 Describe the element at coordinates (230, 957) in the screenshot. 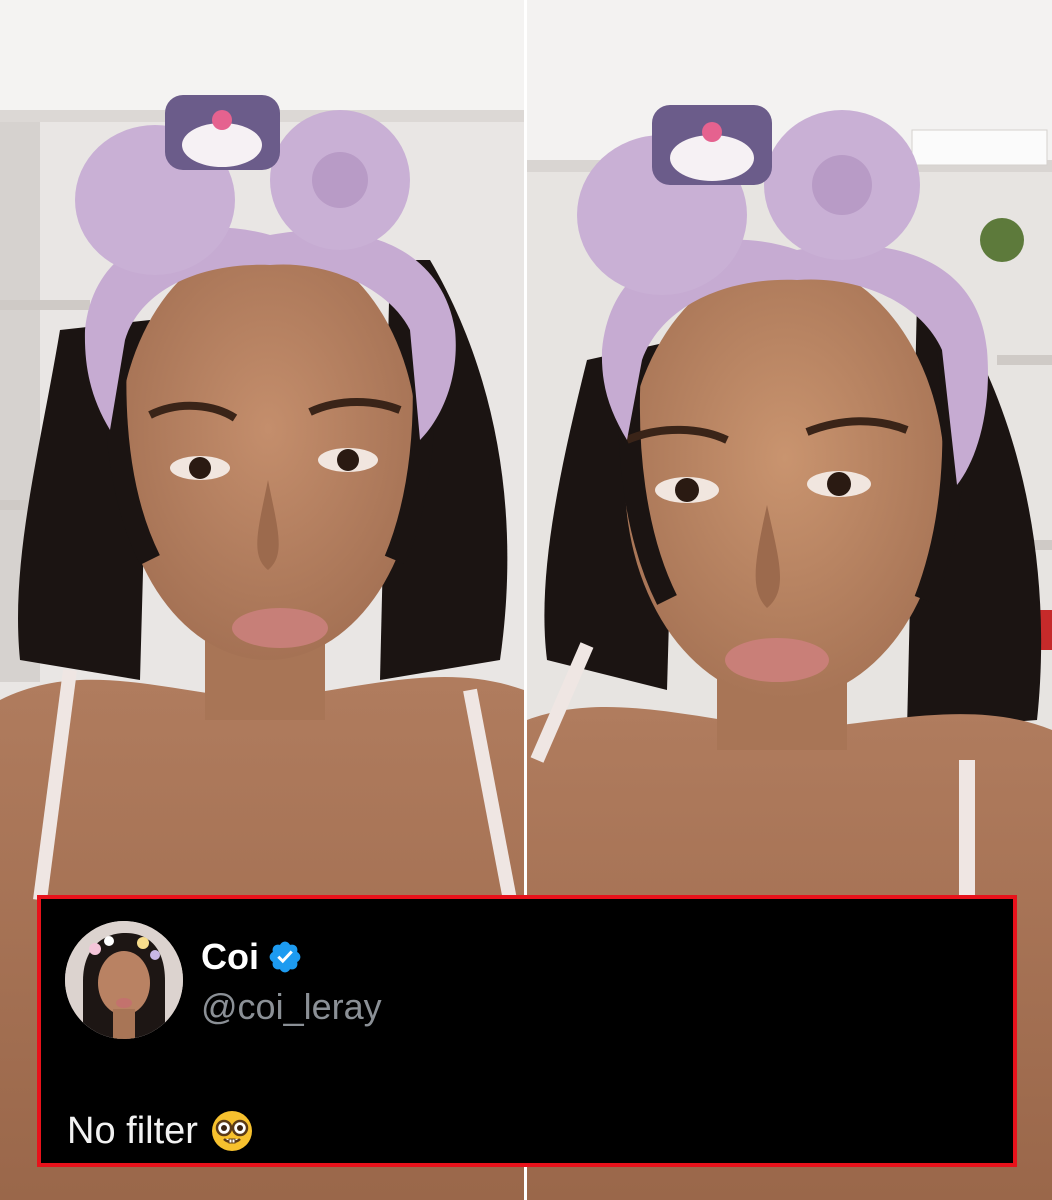

I see `display-name: Coi` at that location.